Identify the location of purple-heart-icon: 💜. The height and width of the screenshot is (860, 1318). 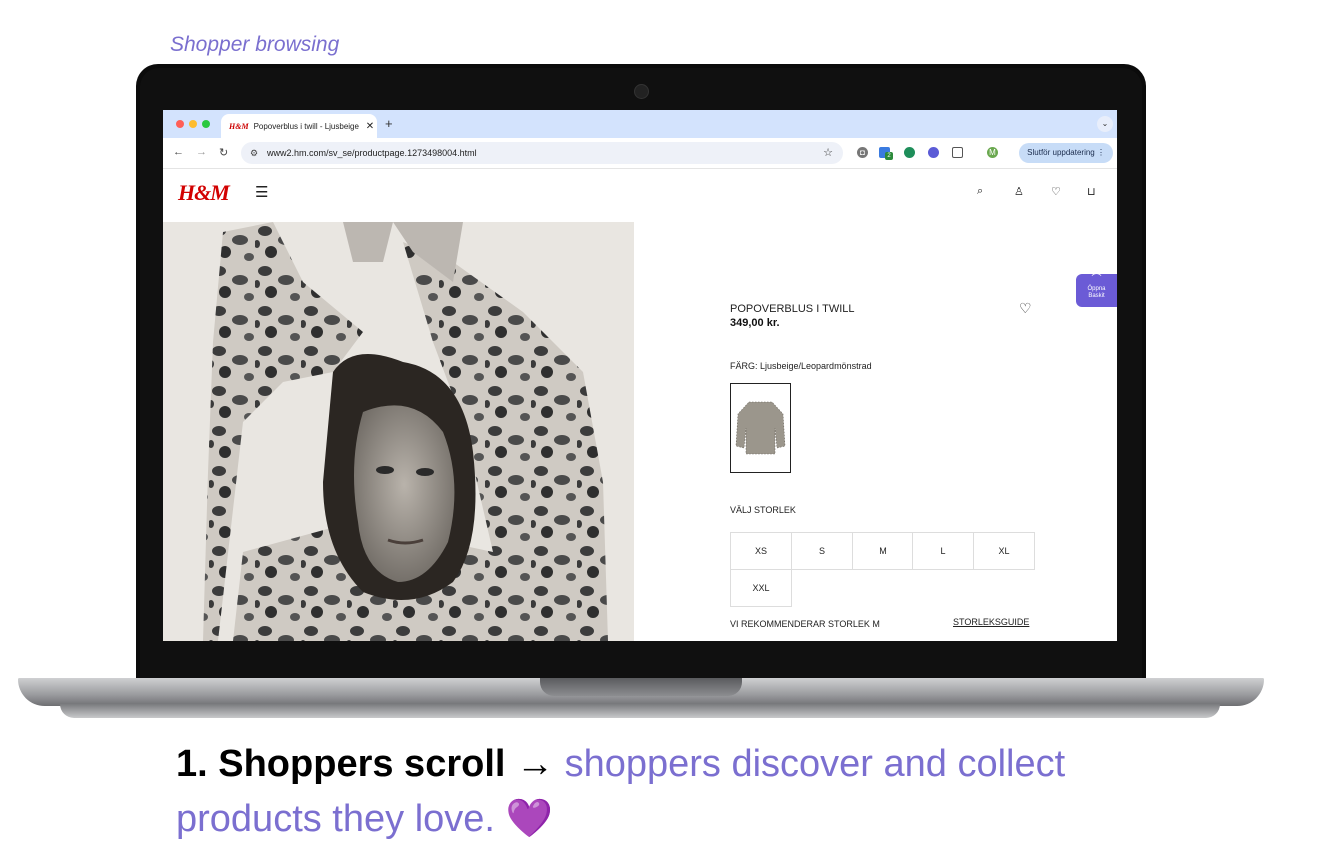
(529, 819).